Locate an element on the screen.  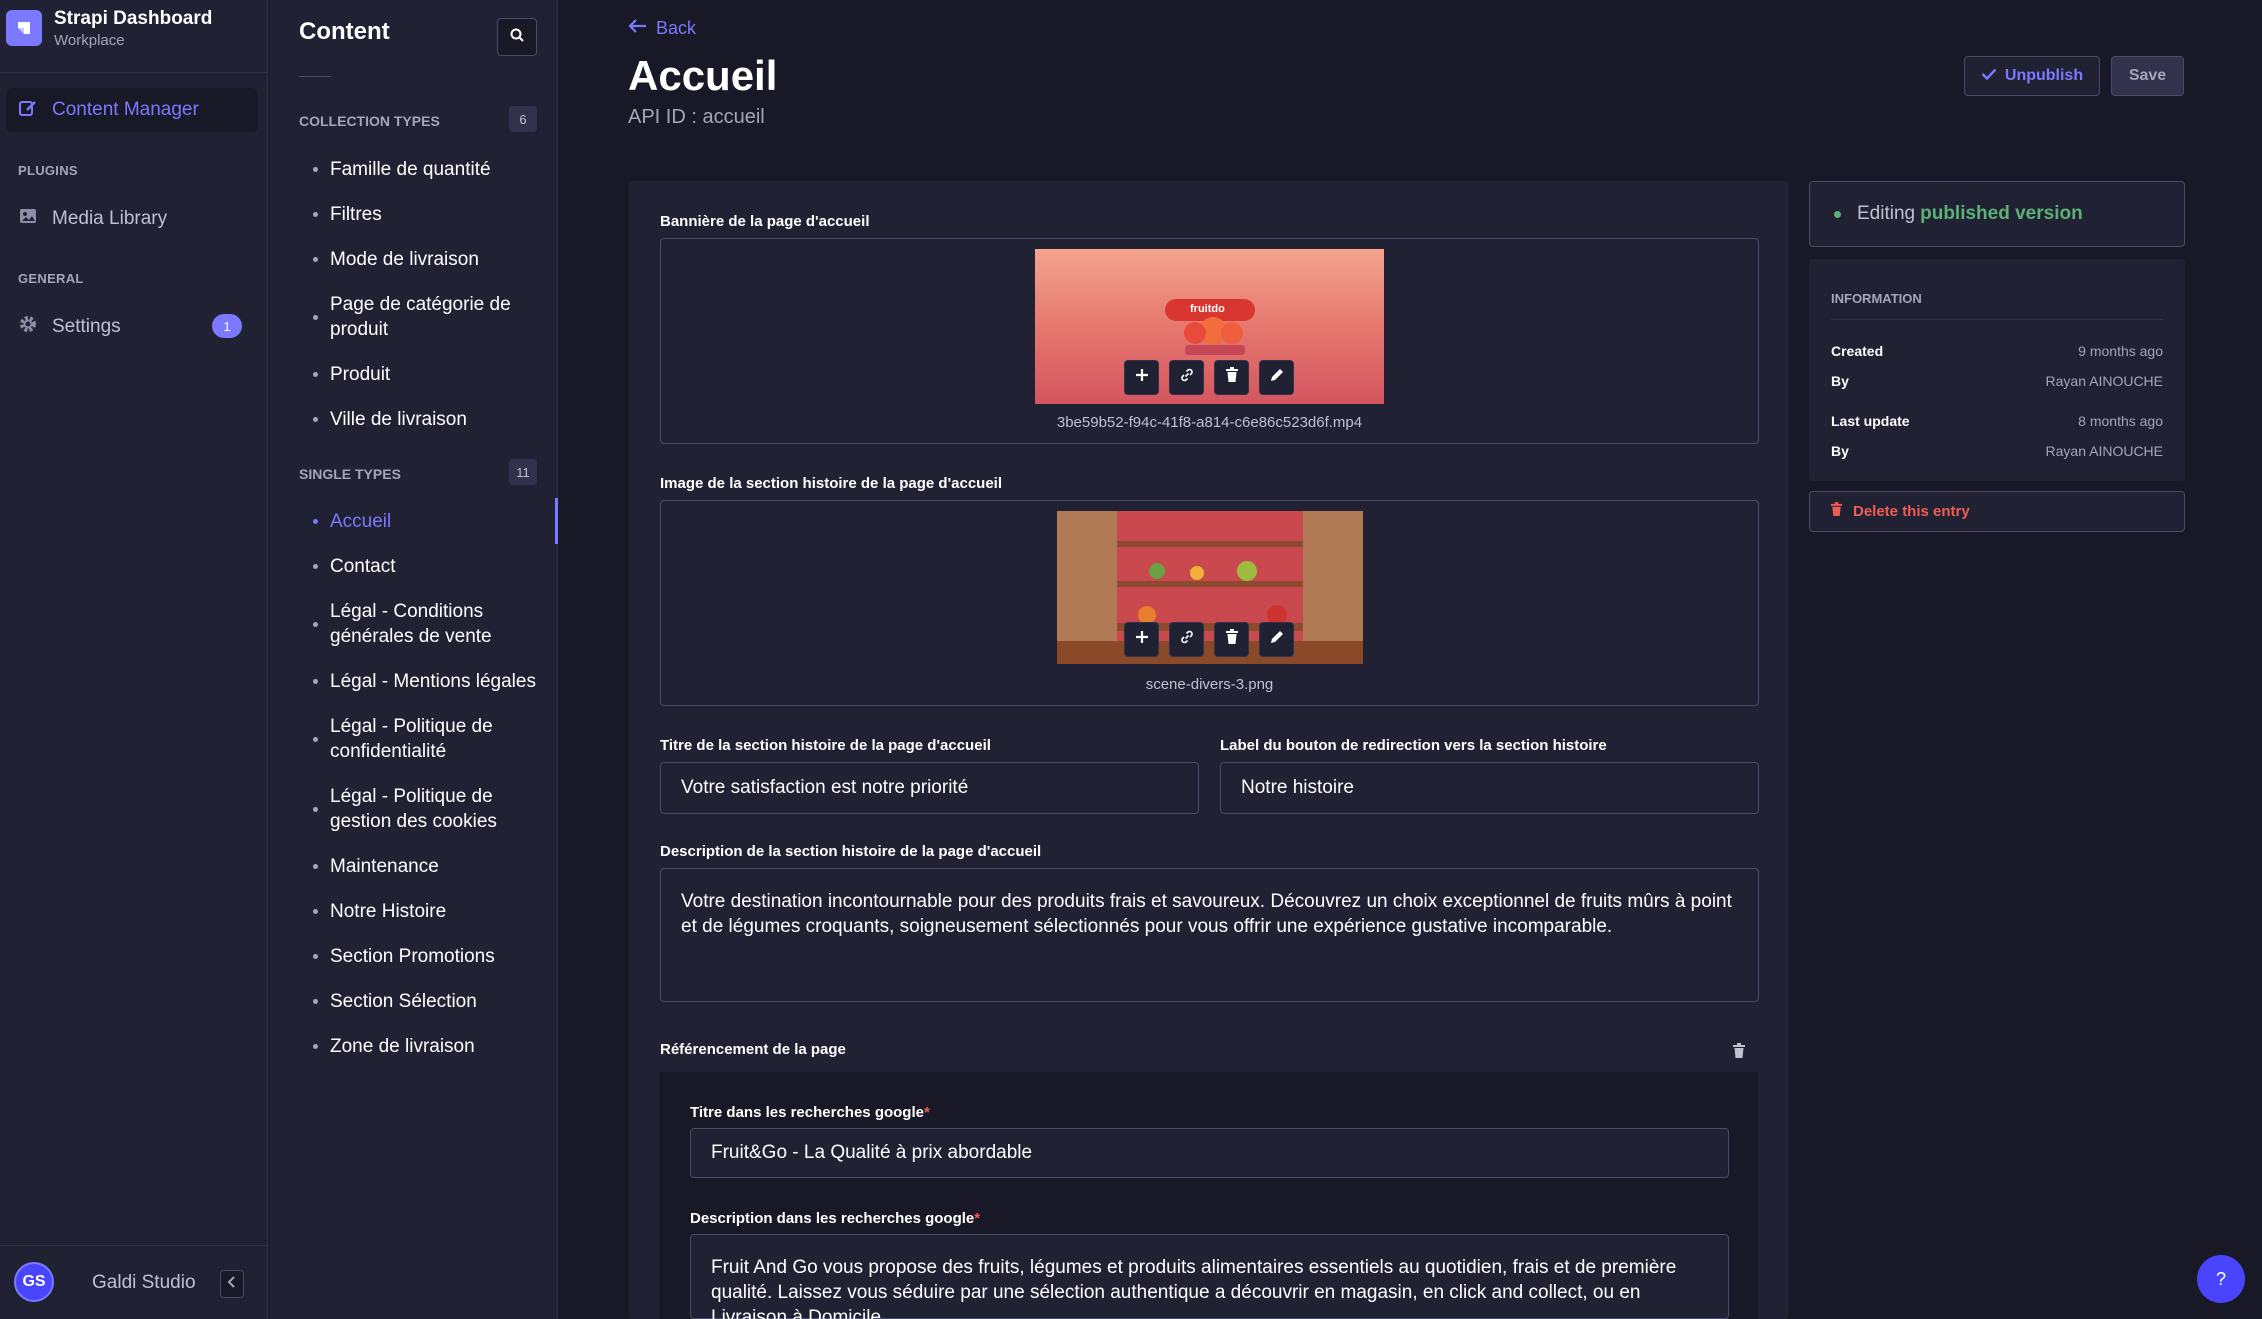
banner-thumbnail-text: fruitdo is located at coordinates (1207, 309).